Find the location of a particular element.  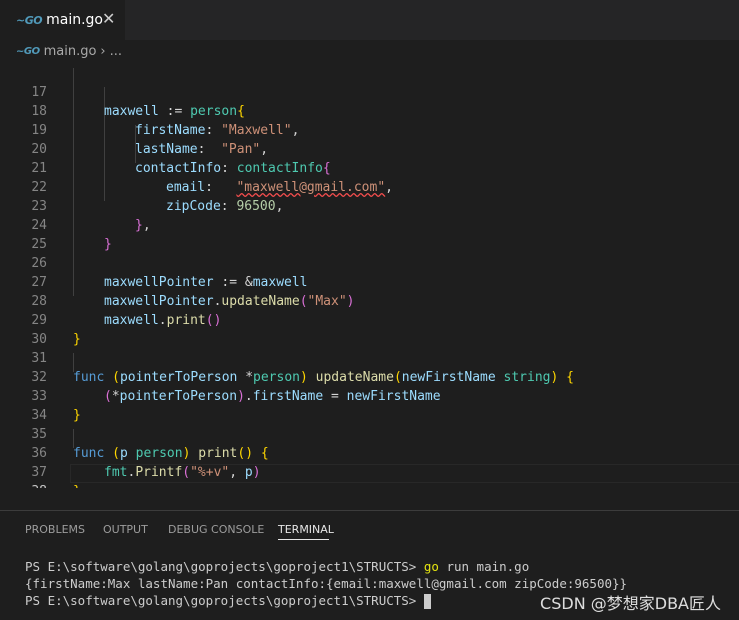

code-line: 33 } is located at coordinates (369, 395).